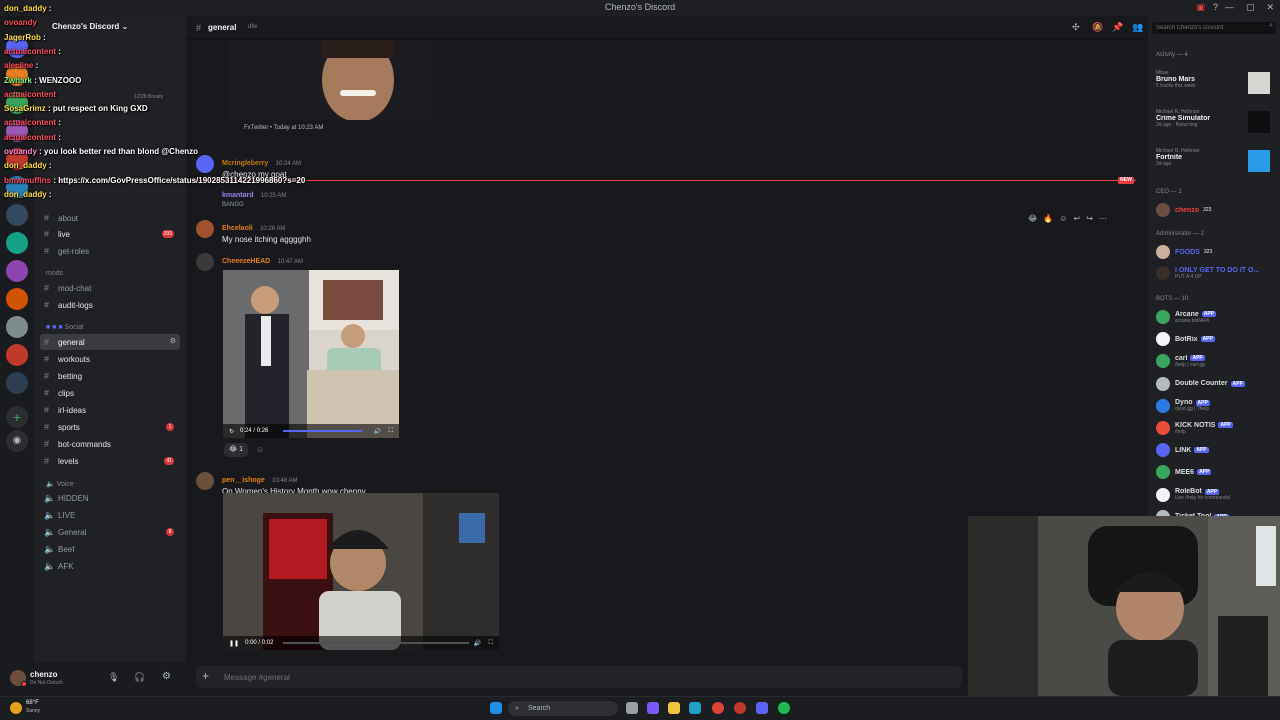  What do you see at coordinates (1048, 218) in the screenshot?
I see `emoji-reaction-icon: 🔥` at bounding box center [1048, 218].